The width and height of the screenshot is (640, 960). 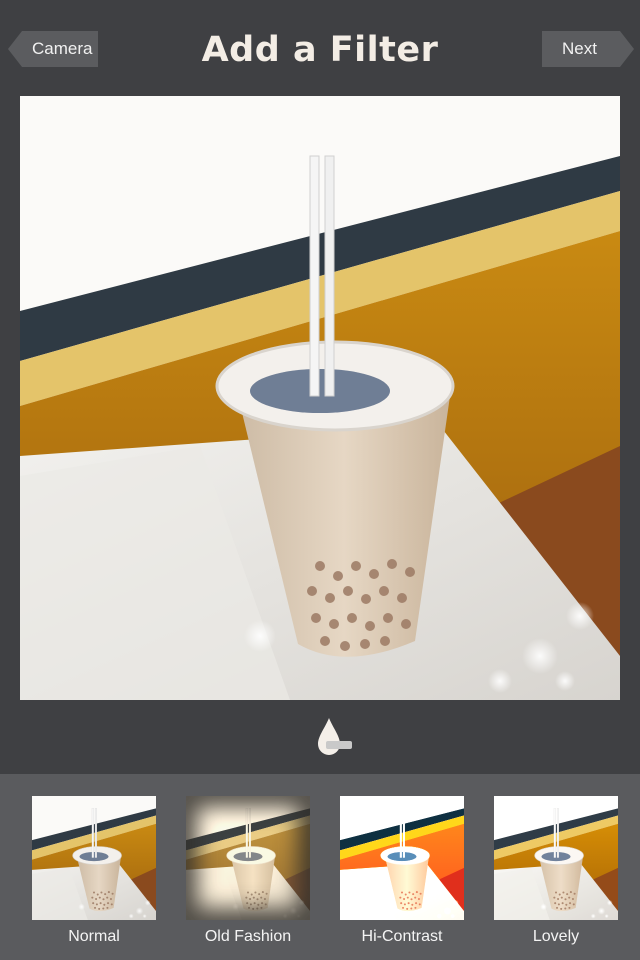 What do you see at coordinates (556, 936) in the screenshot?
I see `filter-lovely-label: Lovely` at bounding box center [556, 936].